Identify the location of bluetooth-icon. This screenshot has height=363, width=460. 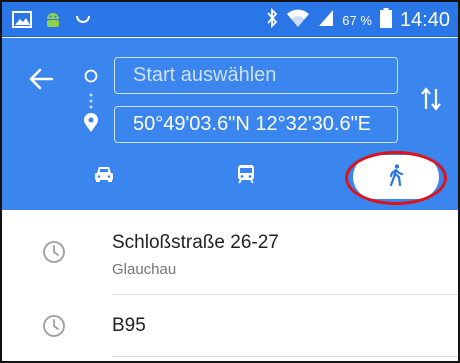
(272, 20).